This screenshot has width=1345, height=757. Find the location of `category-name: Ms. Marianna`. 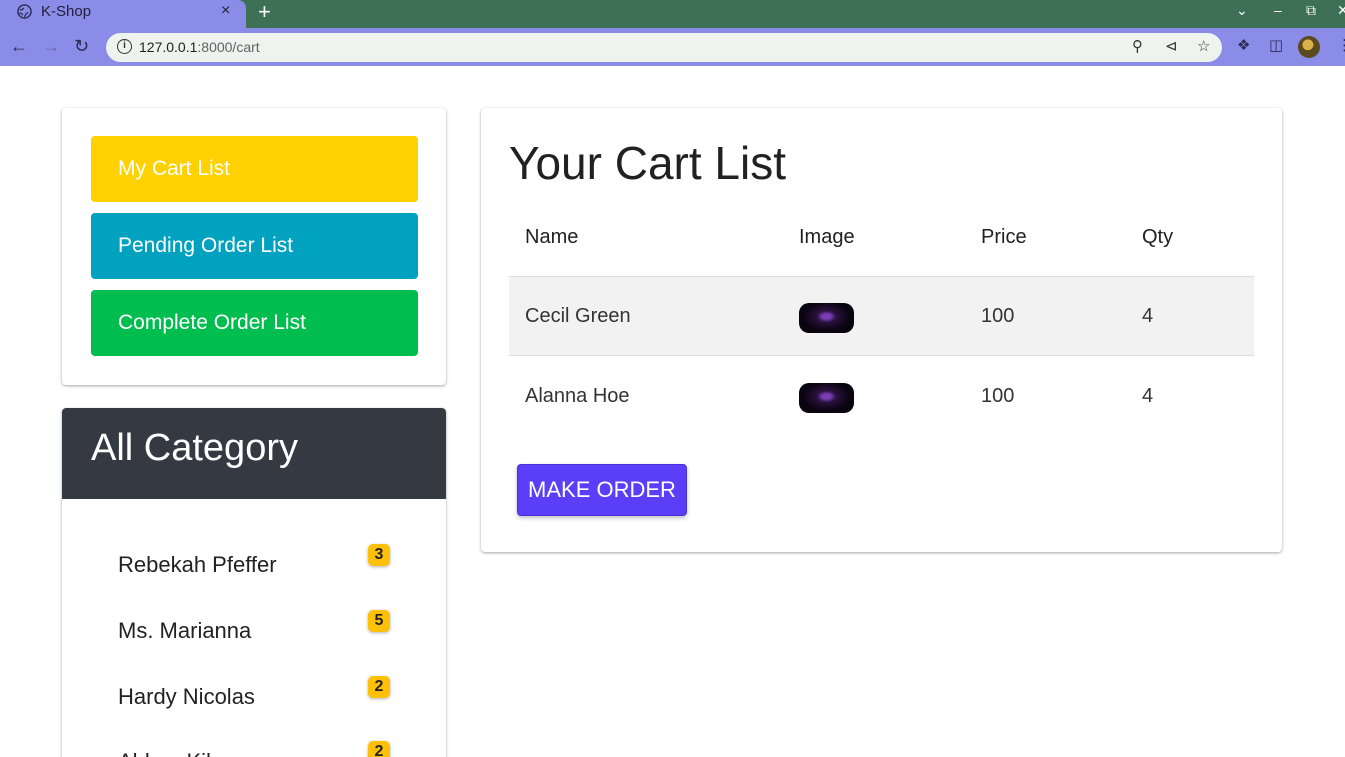

category-name: Ms. Marianna is located at coordinates (185, 630).